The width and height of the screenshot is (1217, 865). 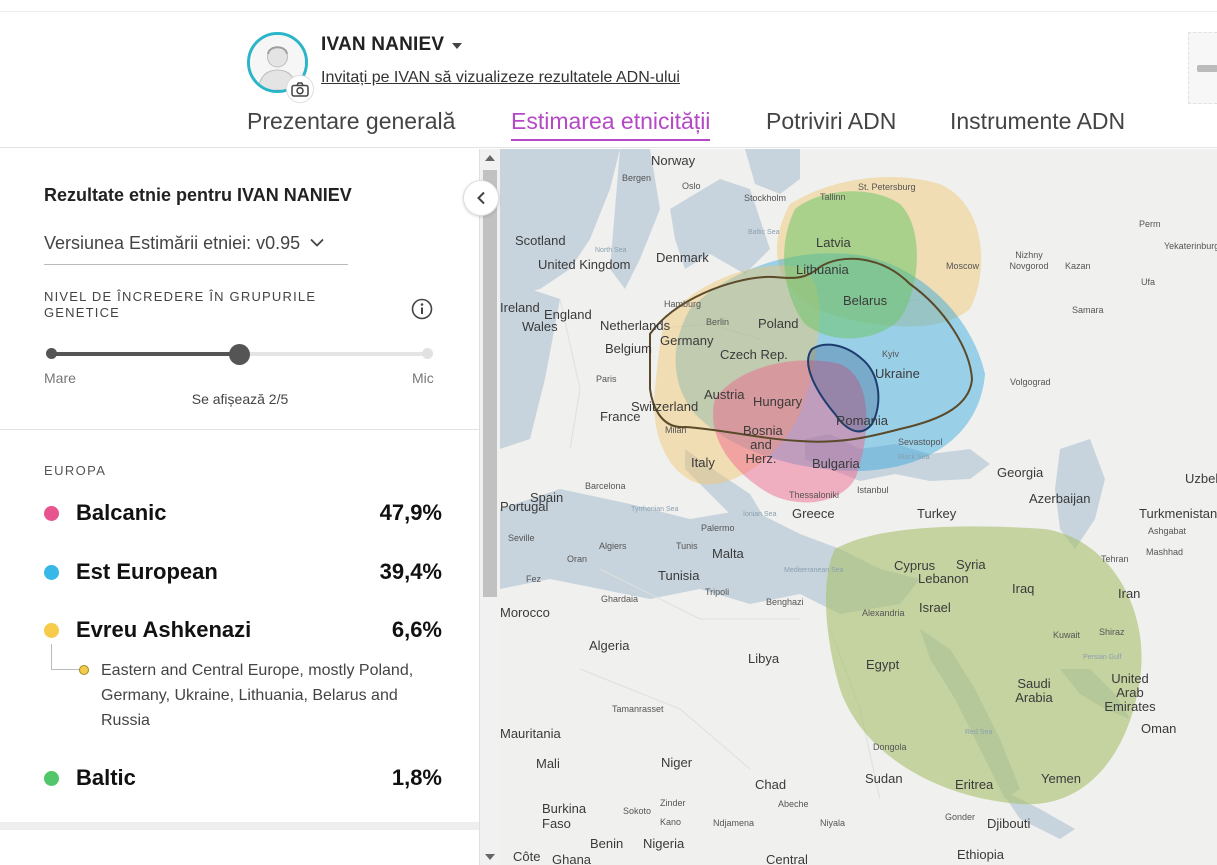 I want to click on sub-region-dot, so click(x=84, y=670).